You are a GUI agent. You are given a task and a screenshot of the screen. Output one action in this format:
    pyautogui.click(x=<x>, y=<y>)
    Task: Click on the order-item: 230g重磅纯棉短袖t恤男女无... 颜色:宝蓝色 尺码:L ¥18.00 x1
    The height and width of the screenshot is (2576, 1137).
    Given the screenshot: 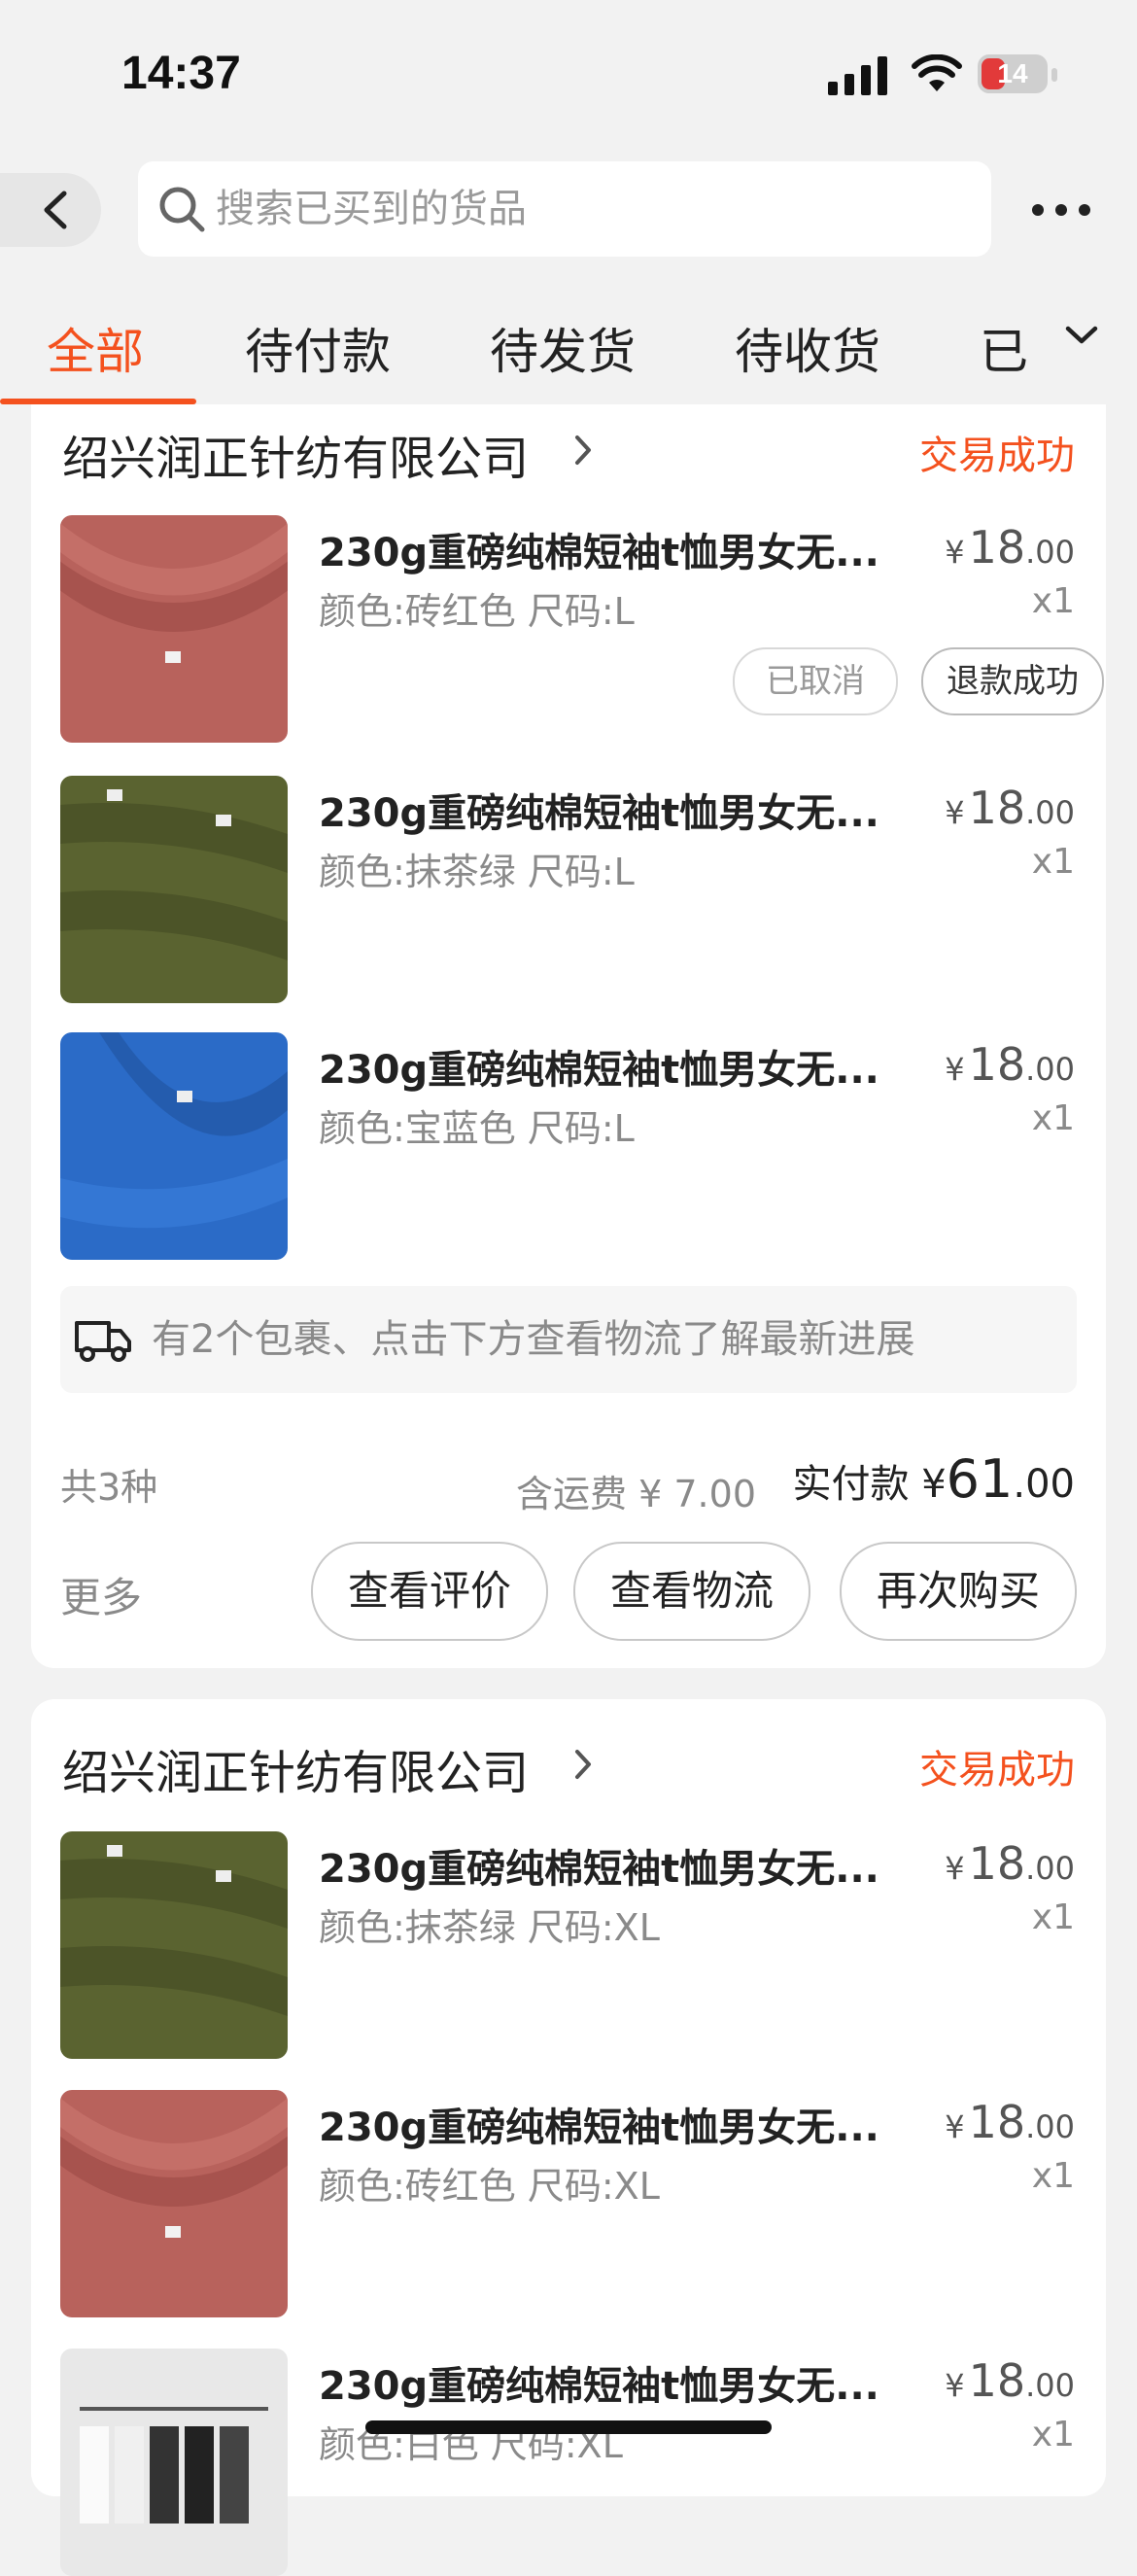 What is the action you would take?
    pyautogui.click(x=583, y=1146)
    